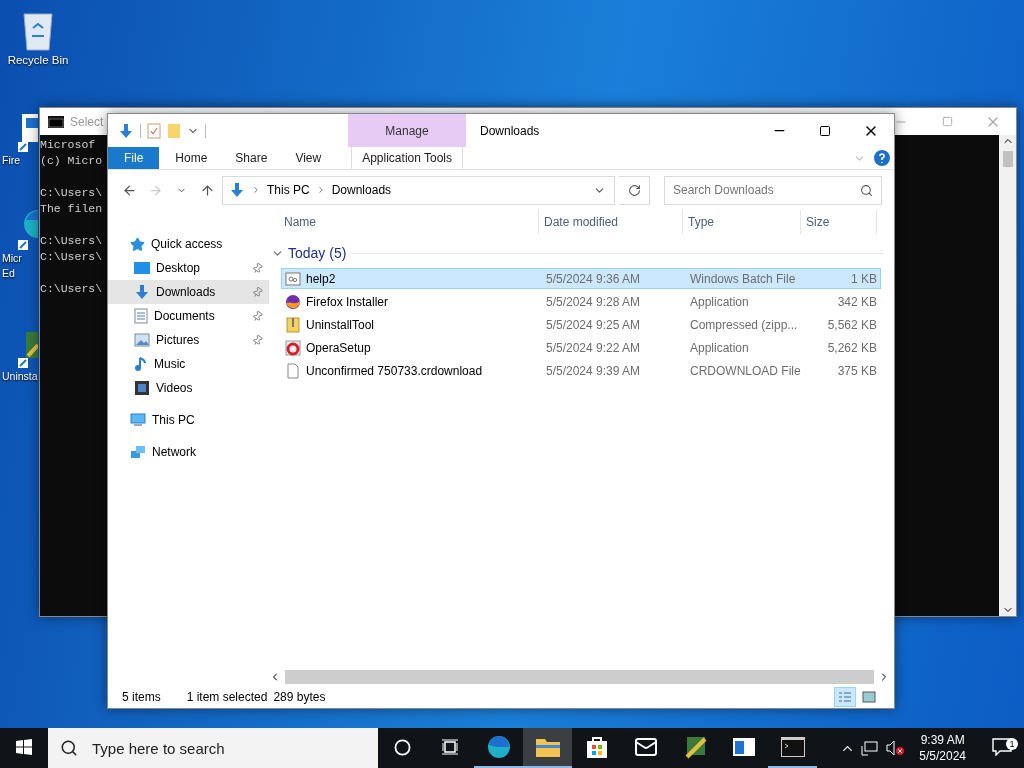 The width and height of the screenshot is (1024, 768). Describe the element at coordinates (10, 160) in the screenshot. I see `icon-label: Fire` at that location.